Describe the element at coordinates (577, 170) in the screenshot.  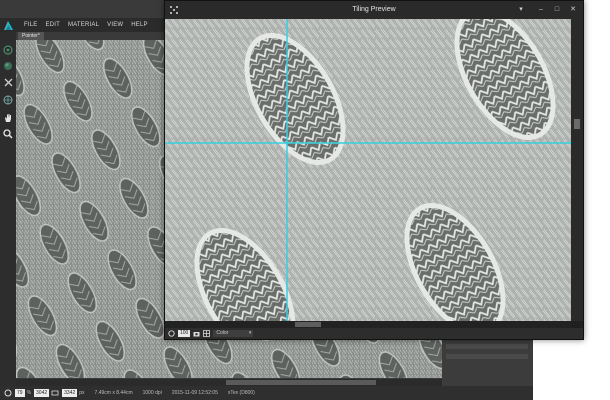
I see `tiling-vertical-scrollbar` at that location.